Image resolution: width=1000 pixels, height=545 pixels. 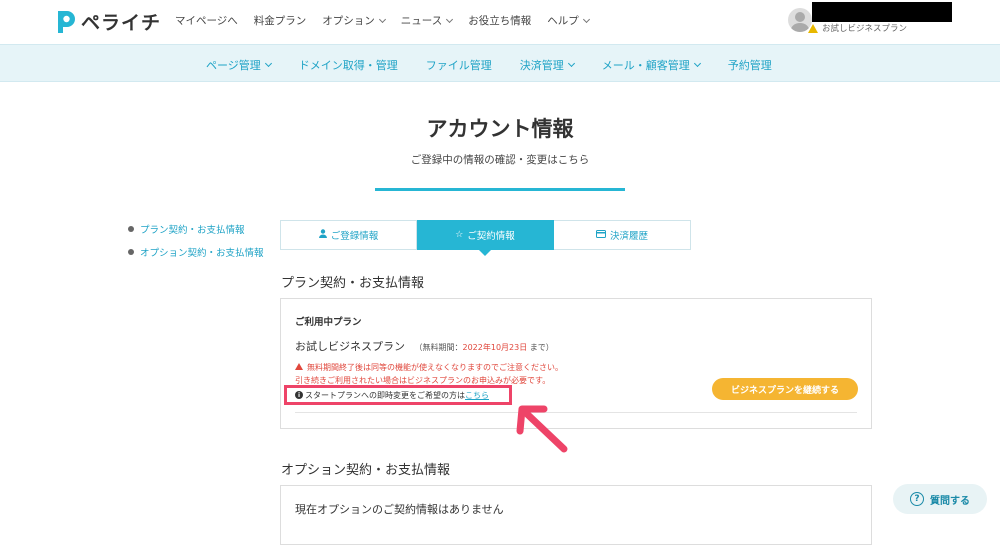 I want to click on main-nav-item-domain: ドメイン取得・管理, so click(x=348, y=65).